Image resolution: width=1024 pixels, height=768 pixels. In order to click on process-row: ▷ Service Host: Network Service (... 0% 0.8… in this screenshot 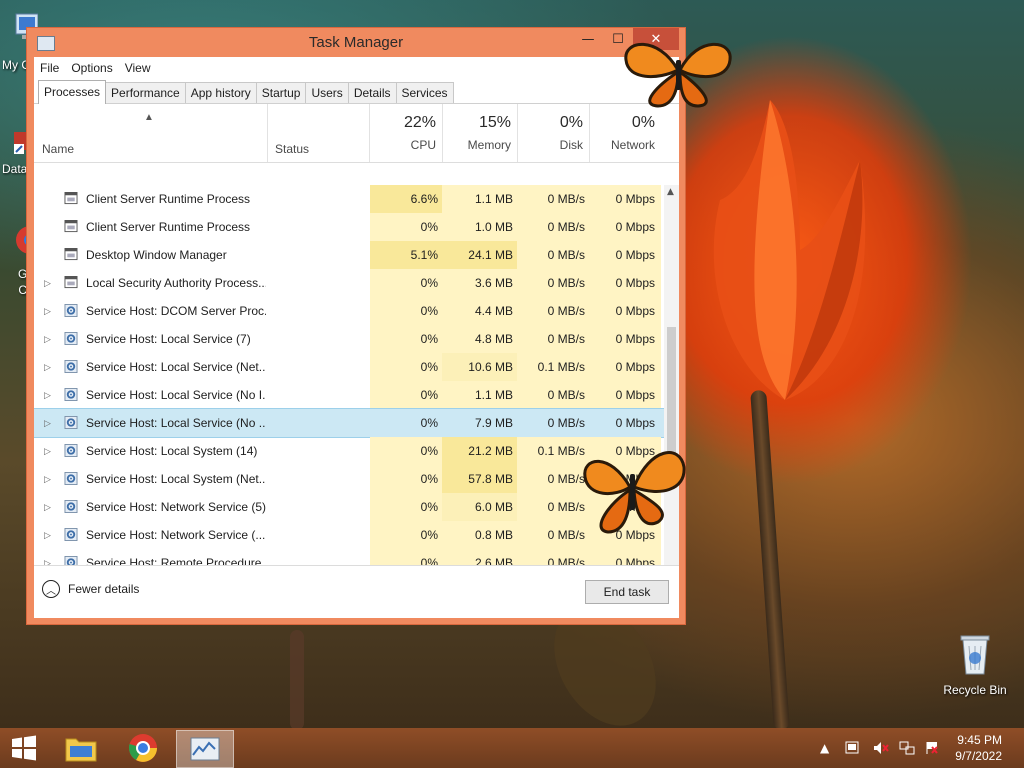, I will do `click(349, 535)`.